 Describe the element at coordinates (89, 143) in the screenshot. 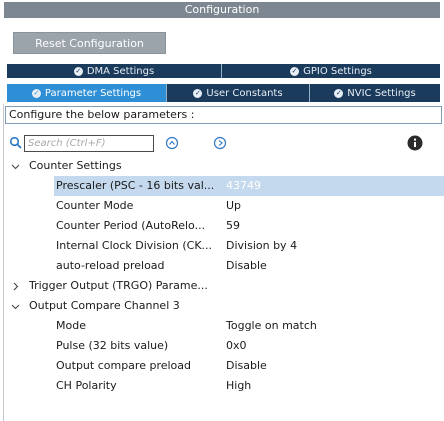

I see `search-input` at that location.